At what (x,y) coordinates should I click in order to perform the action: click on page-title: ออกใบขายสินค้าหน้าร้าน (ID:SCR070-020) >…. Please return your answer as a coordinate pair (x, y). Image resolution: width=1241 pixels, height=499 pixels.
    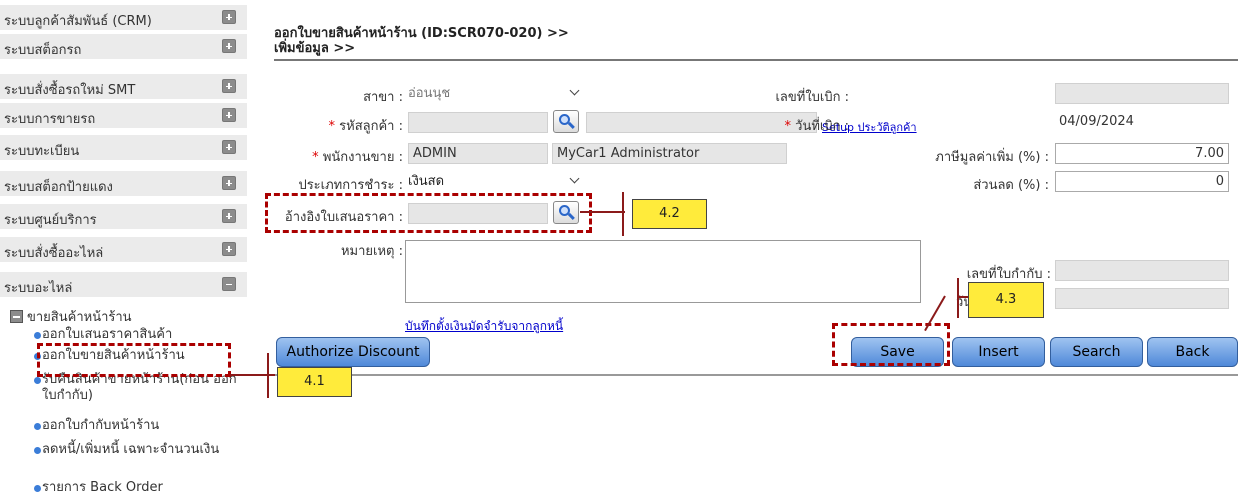
    Looking at the image, I should click on (421, 41).